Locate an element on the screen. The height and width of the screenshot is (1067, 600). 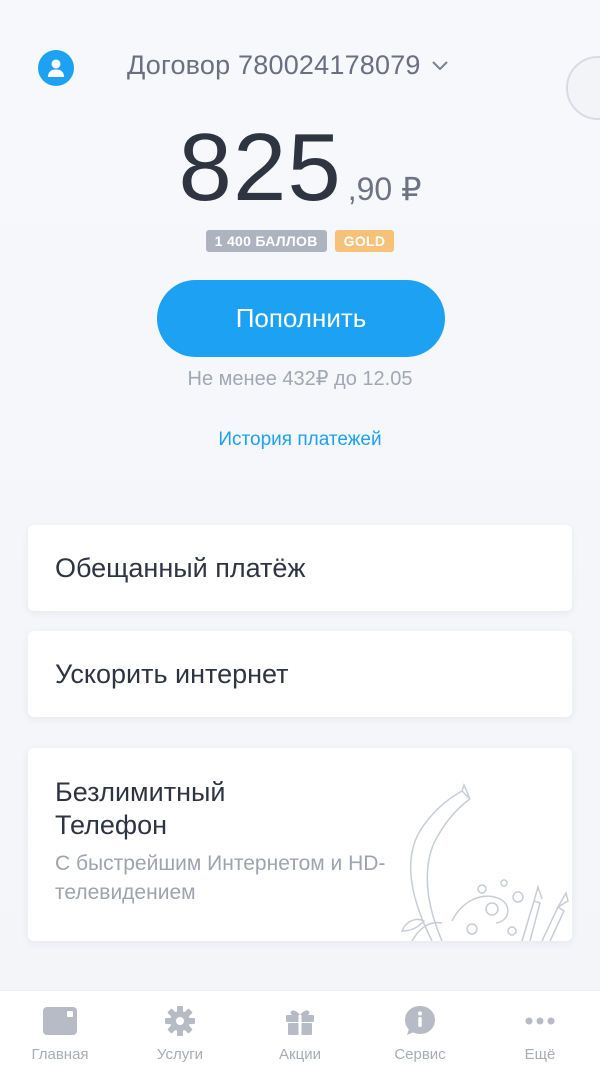
contract-selector: Договор 780024178079 is located at coordinates (288, 65).